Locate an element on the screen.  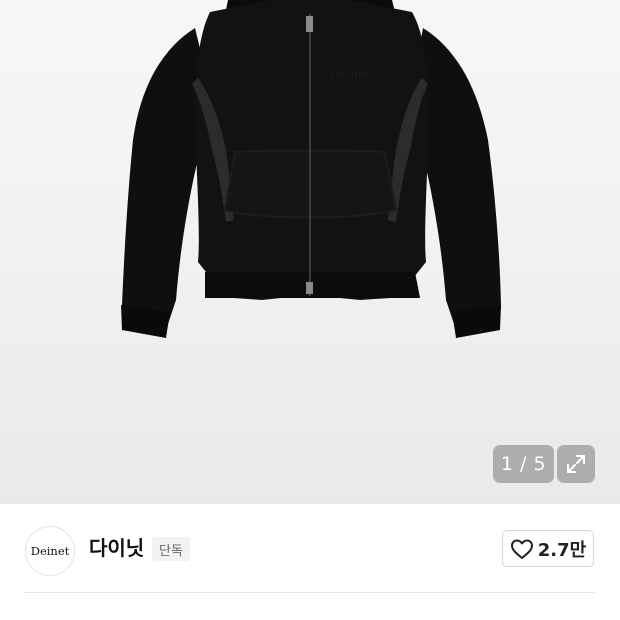
brand-logo-text: Deinet is located at coordinates (50, 551).